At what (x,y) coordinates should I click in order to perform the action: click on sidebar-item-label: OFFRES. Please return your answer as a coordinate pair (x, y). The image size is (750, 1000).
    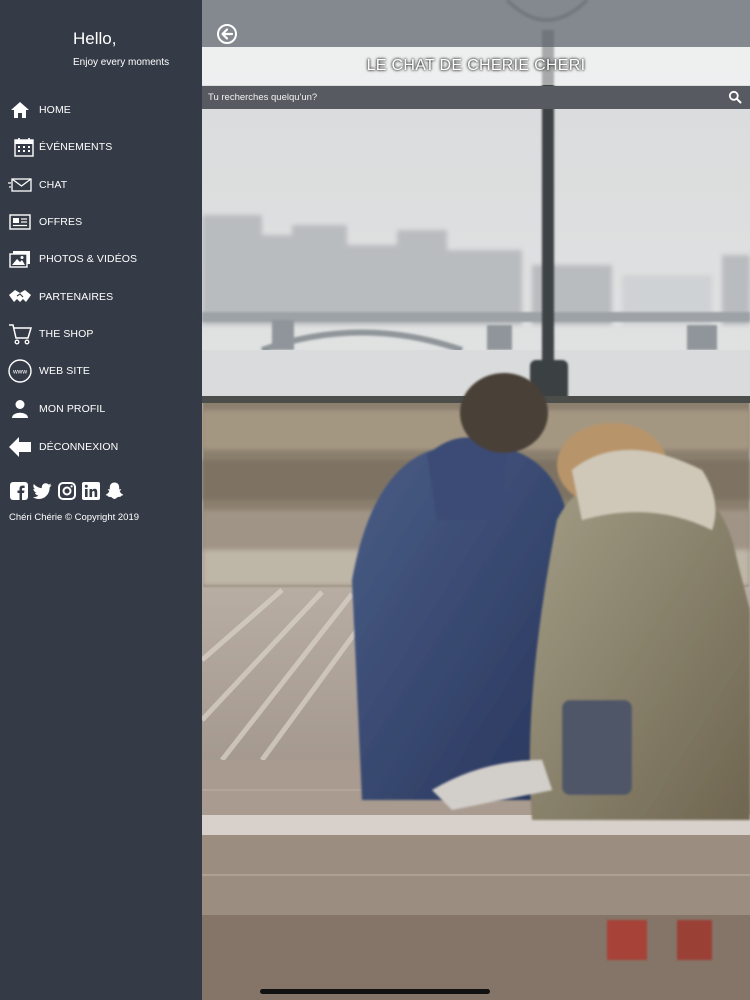
    Looking at the image, I should click on (61, 222).